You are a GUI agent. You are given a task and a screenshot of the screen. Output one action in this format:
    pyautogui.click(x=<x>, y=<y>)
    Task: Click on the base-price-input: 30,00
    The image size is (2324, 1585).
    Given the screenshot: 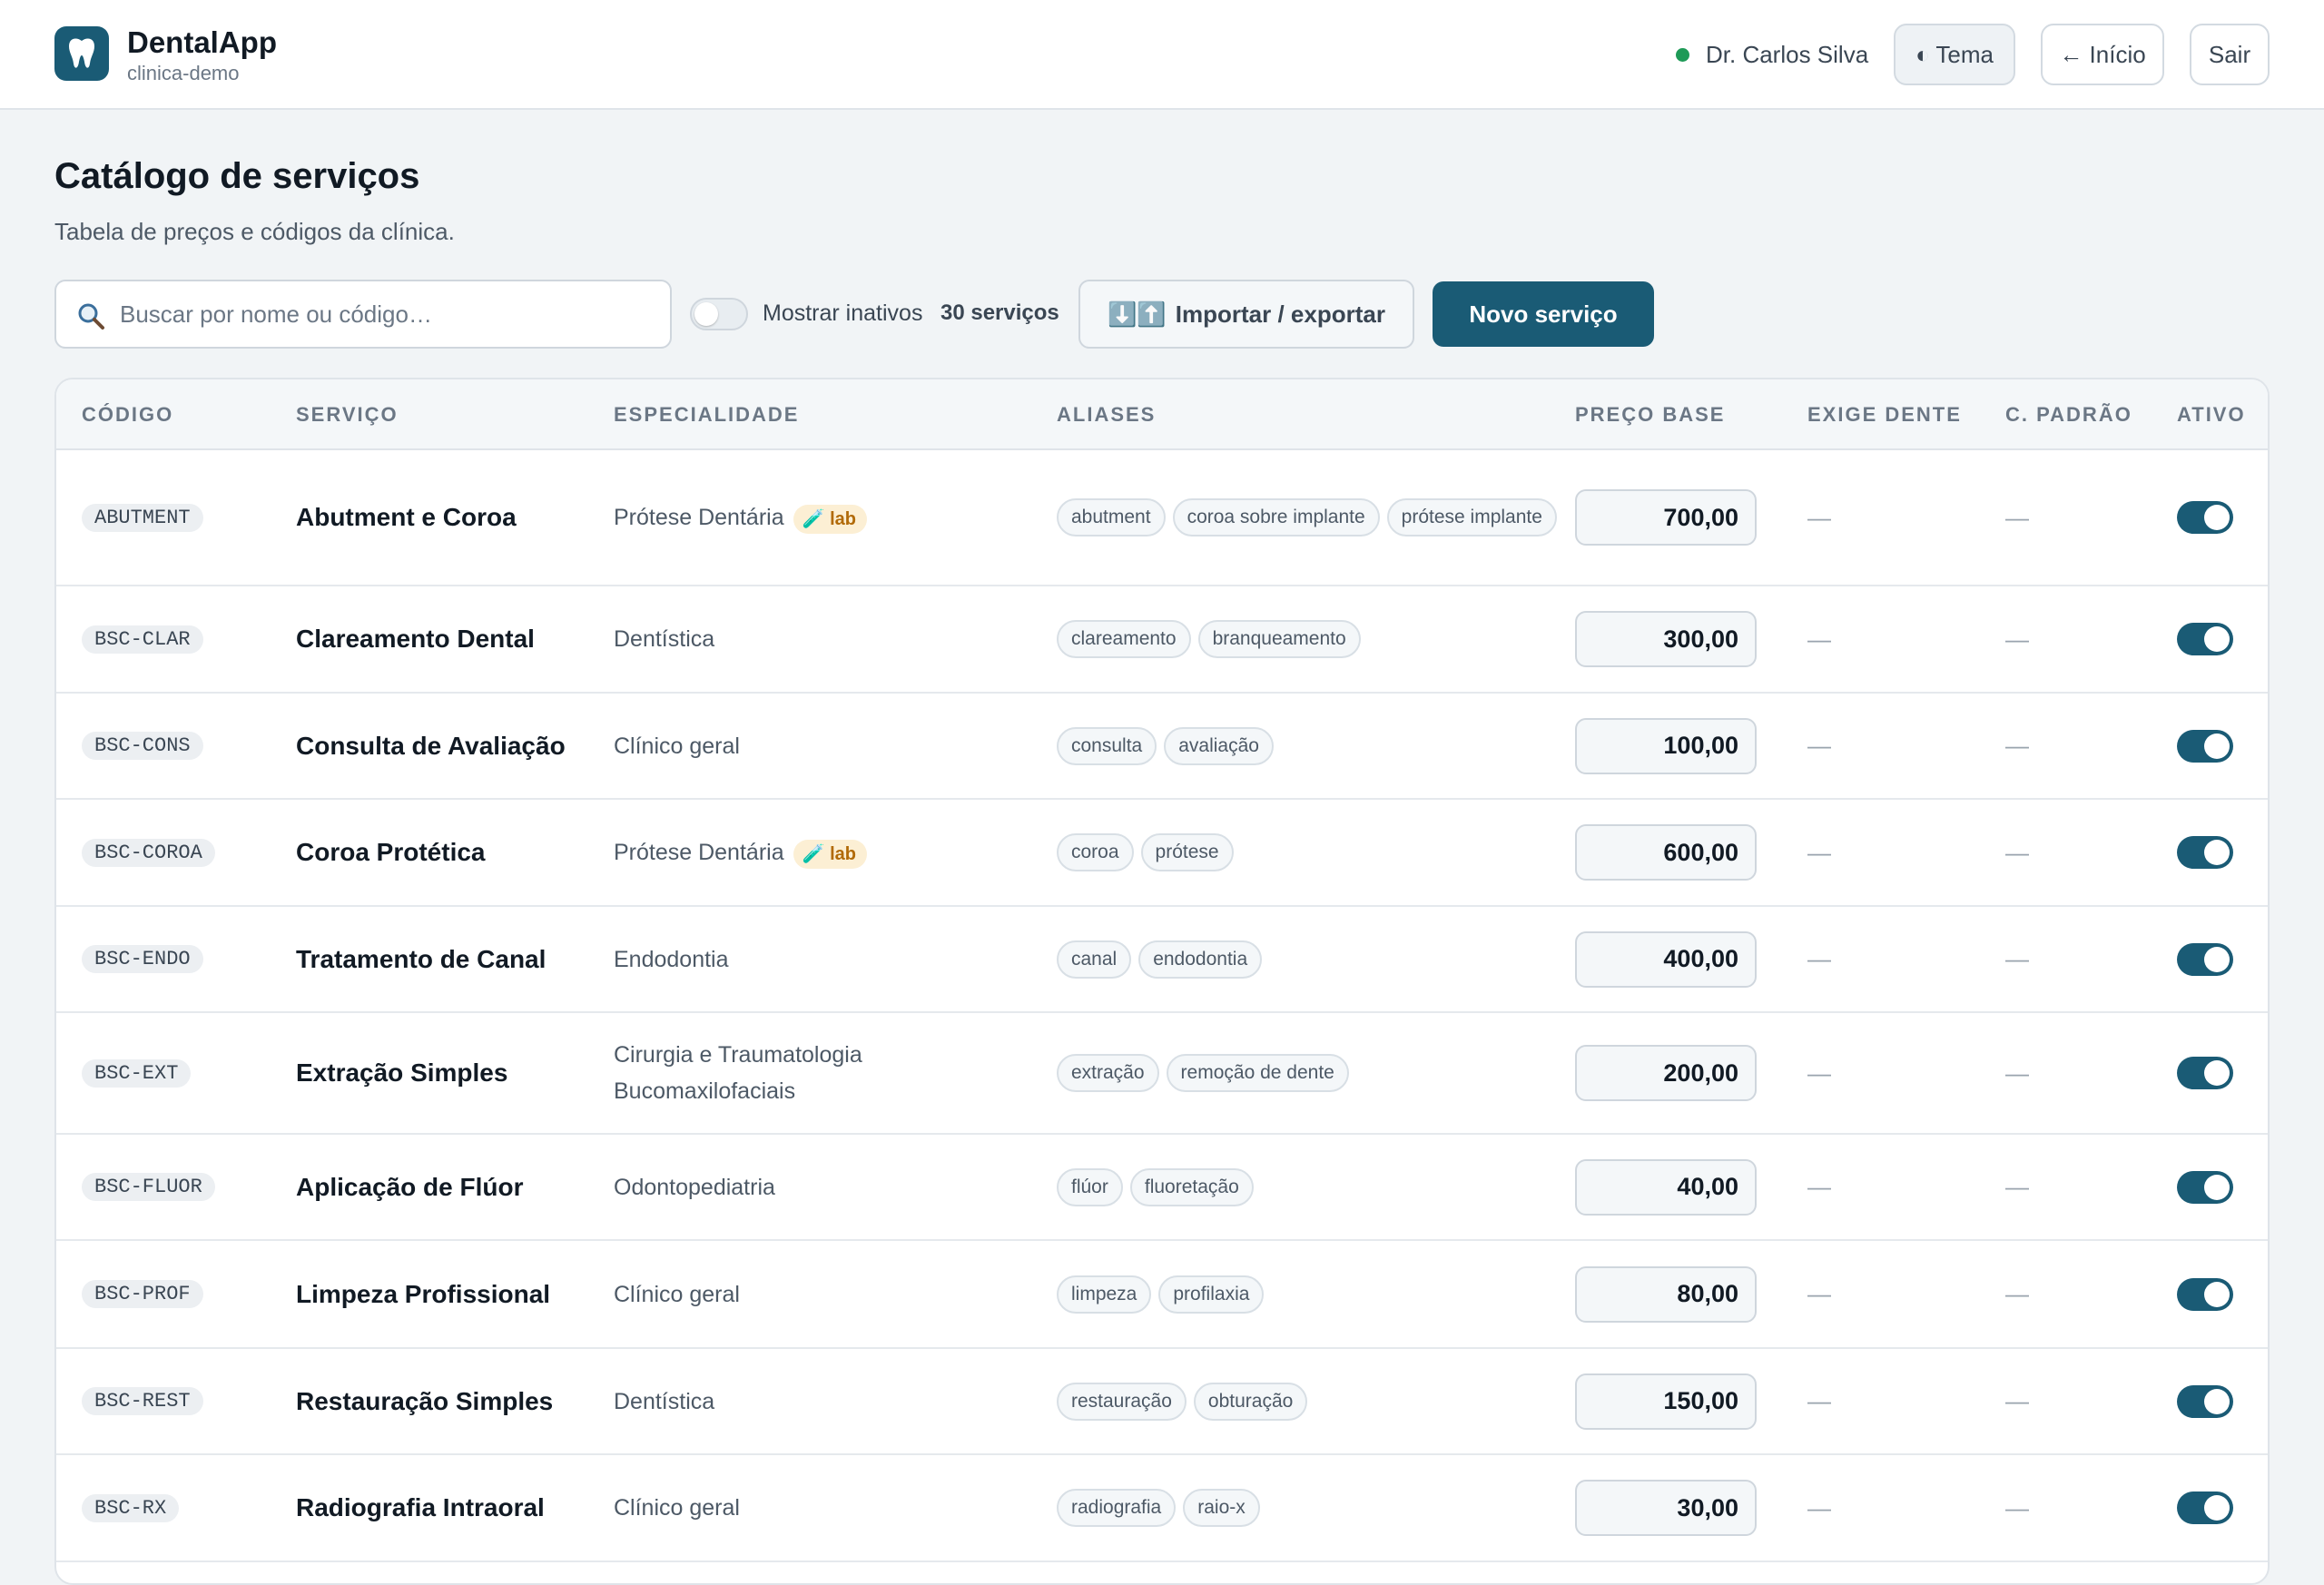 What is the action you would take?
    pyautogui.click(x=1666, y=1508)
    